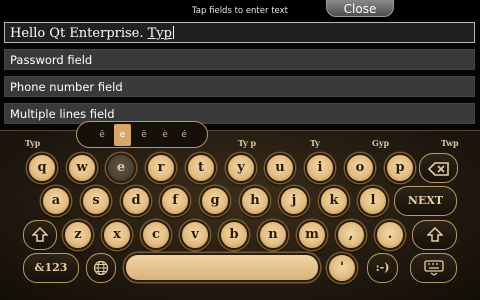 The height and width of the screenshot is (300, 480). I want to click on alt-char-3: è, so click(165, 135).